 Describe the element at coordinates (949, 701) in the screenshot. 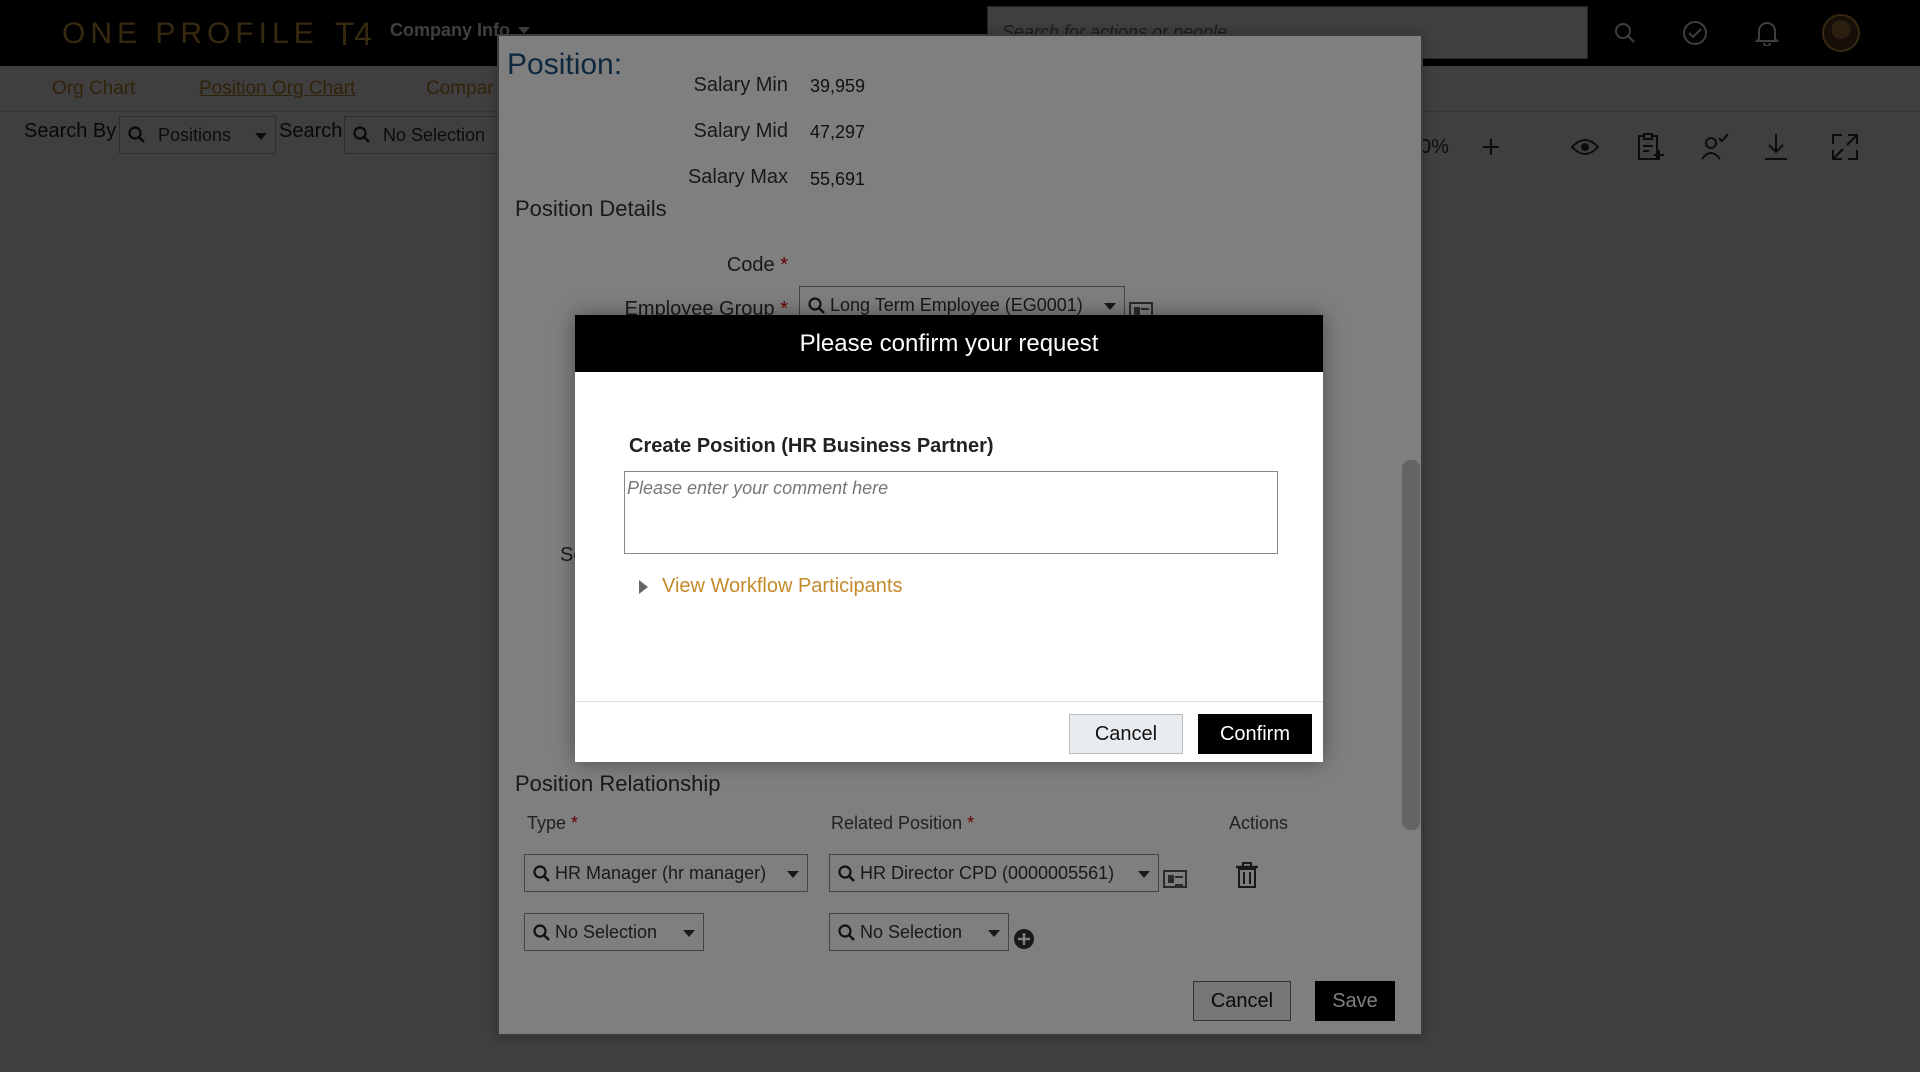

I see `confirm-footer-divider` at that location.